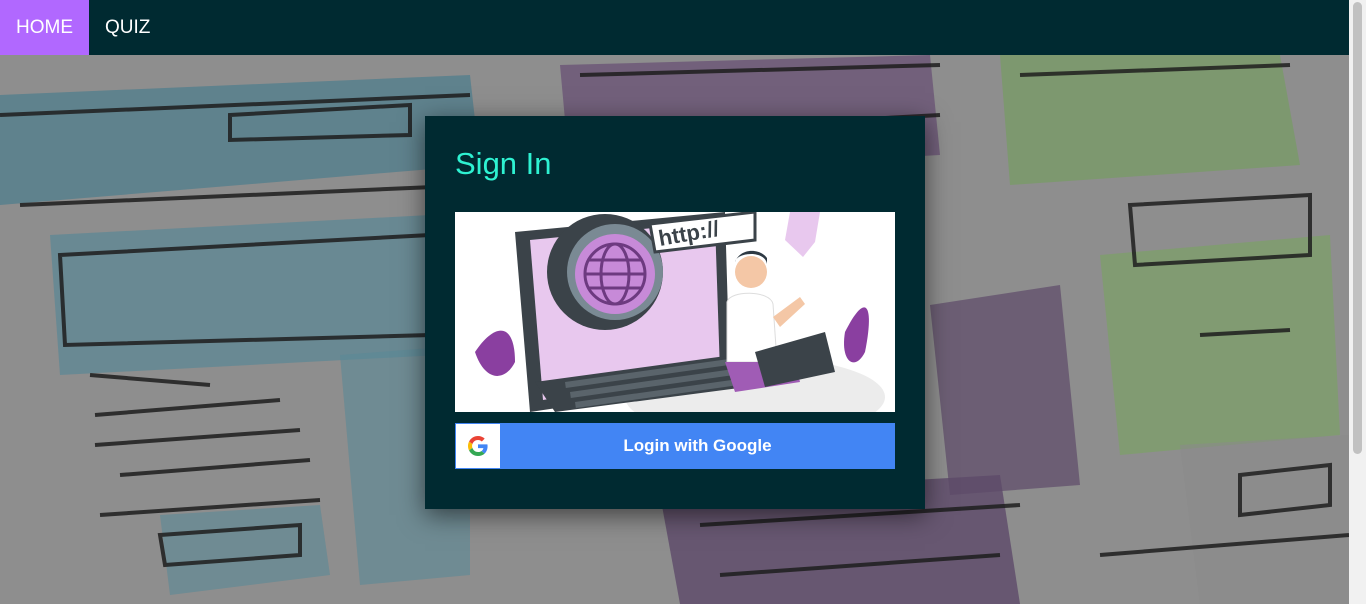 This screenshot has width=1366, height=604. What do you see at coordinates (674, 27) in the screenshot?
I see `top-navbar: HOME QUIZ` at bounding box center [674, 27].